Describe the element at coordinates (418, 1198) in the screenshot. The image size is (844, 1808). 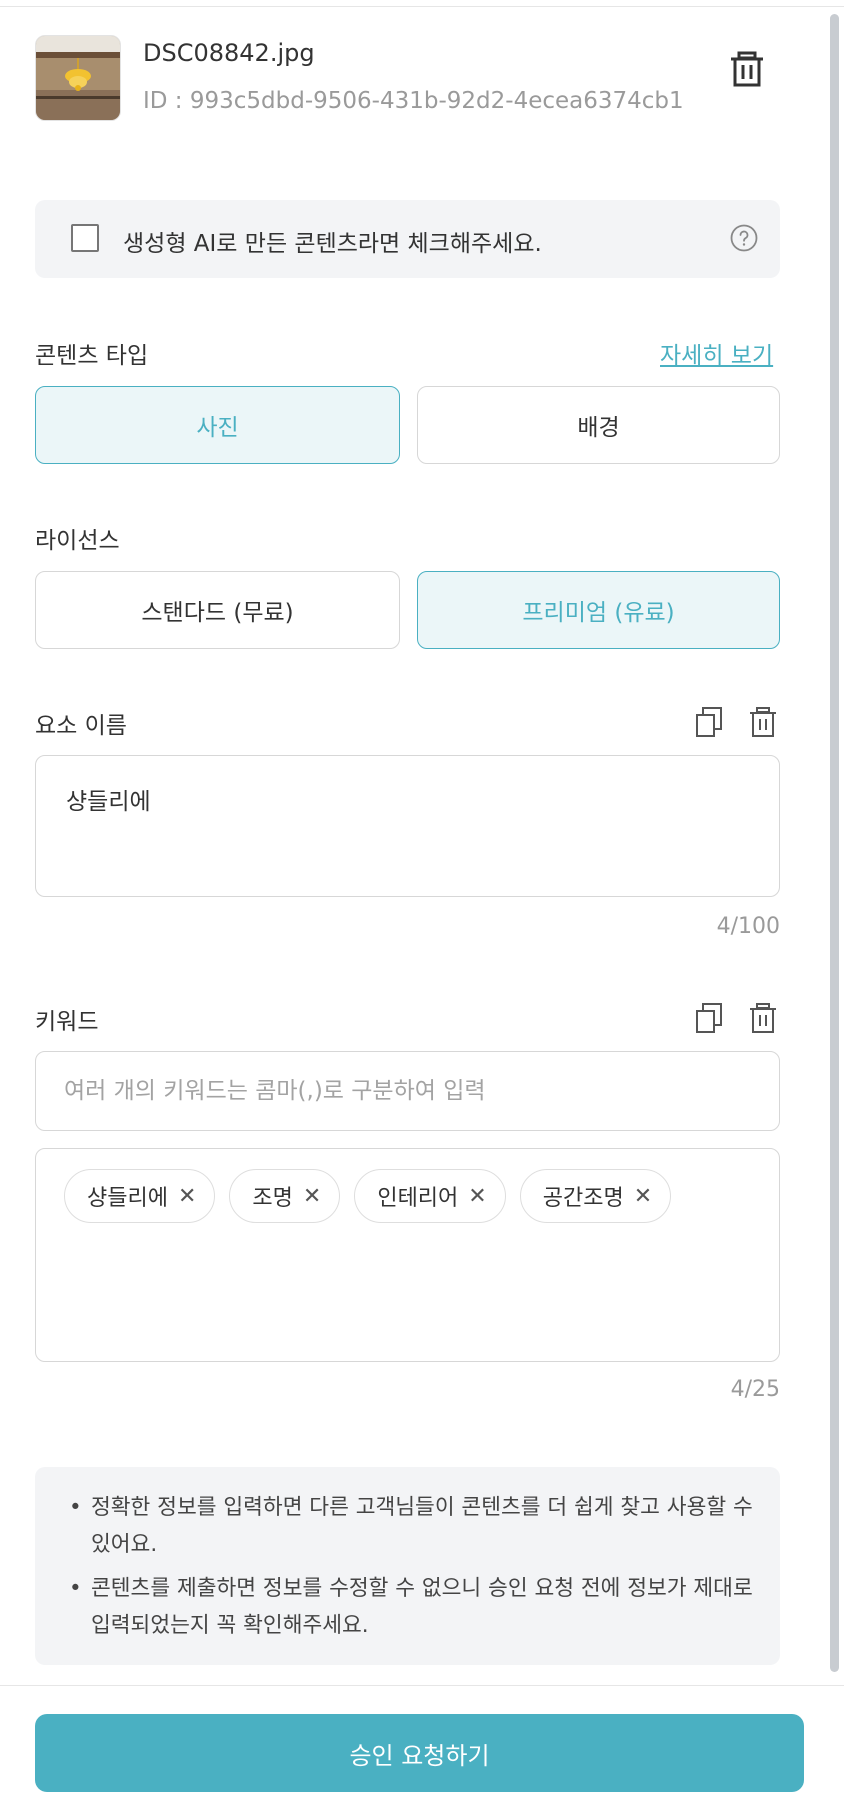
I see `keyword-tag-label: 인테리어` at that location.